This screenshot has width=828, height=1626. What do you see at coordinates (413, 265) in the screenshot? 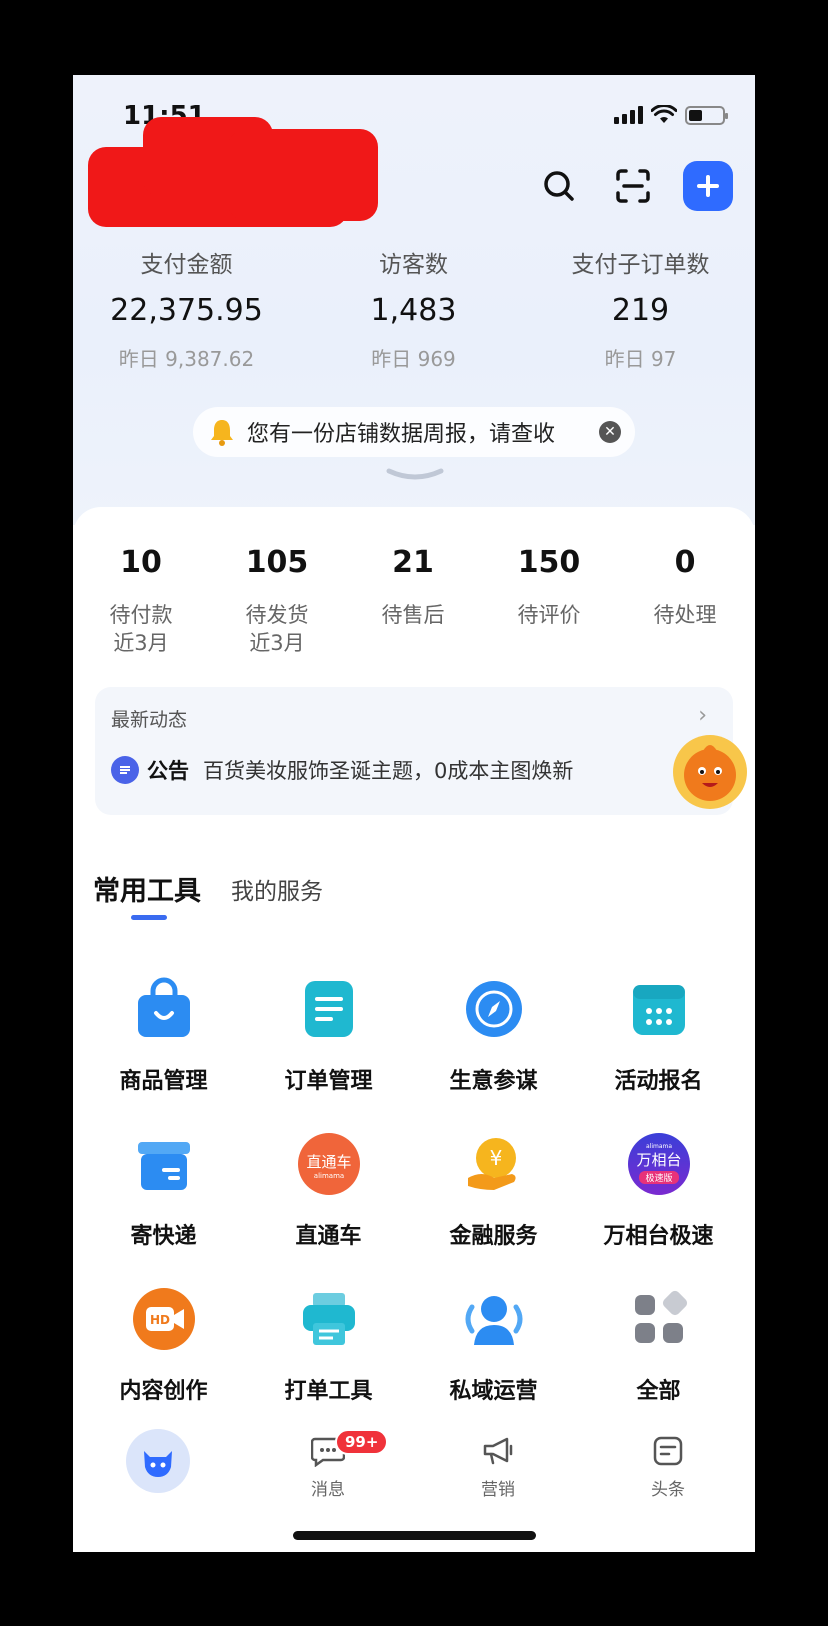
I see `metric-label: 访客数` at bounding box center [413, 265].